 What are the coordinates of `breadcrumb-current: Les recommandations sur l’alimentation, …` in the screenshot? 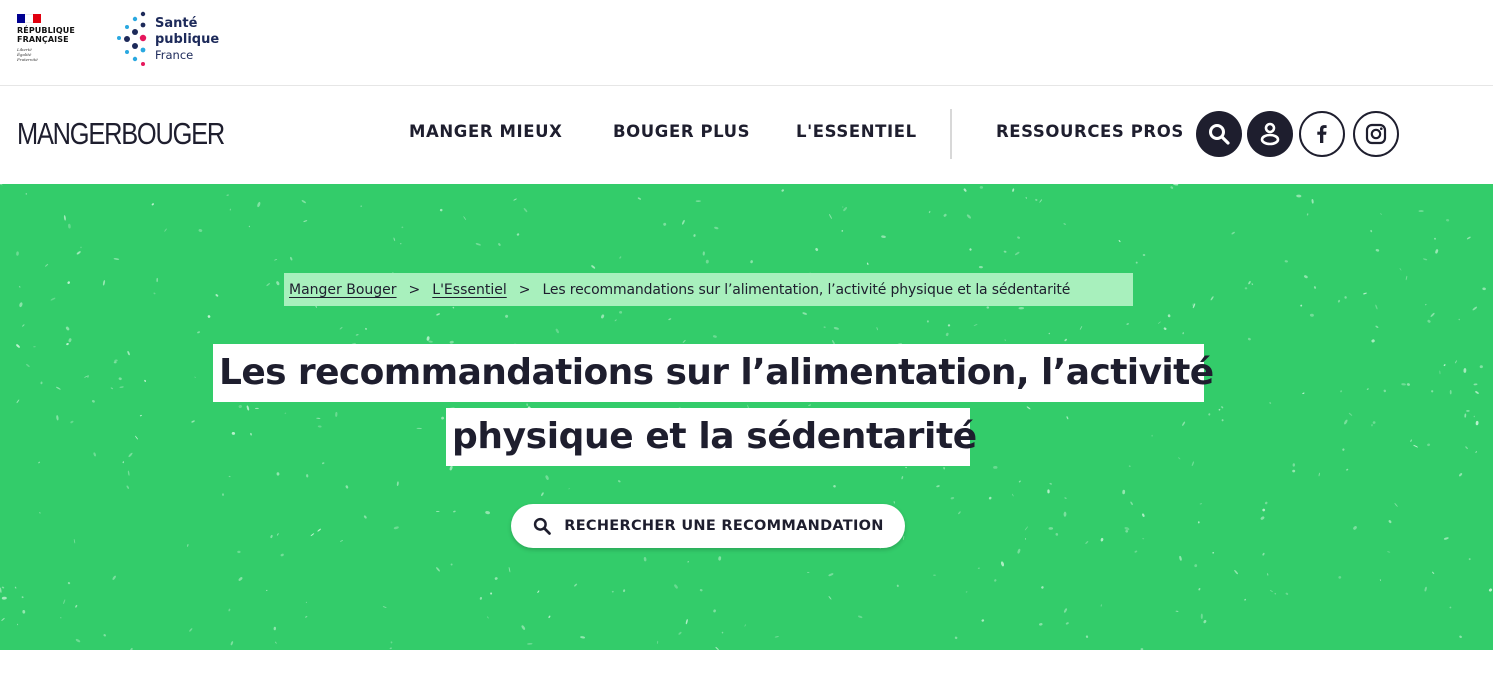 It's located at (806, 289).